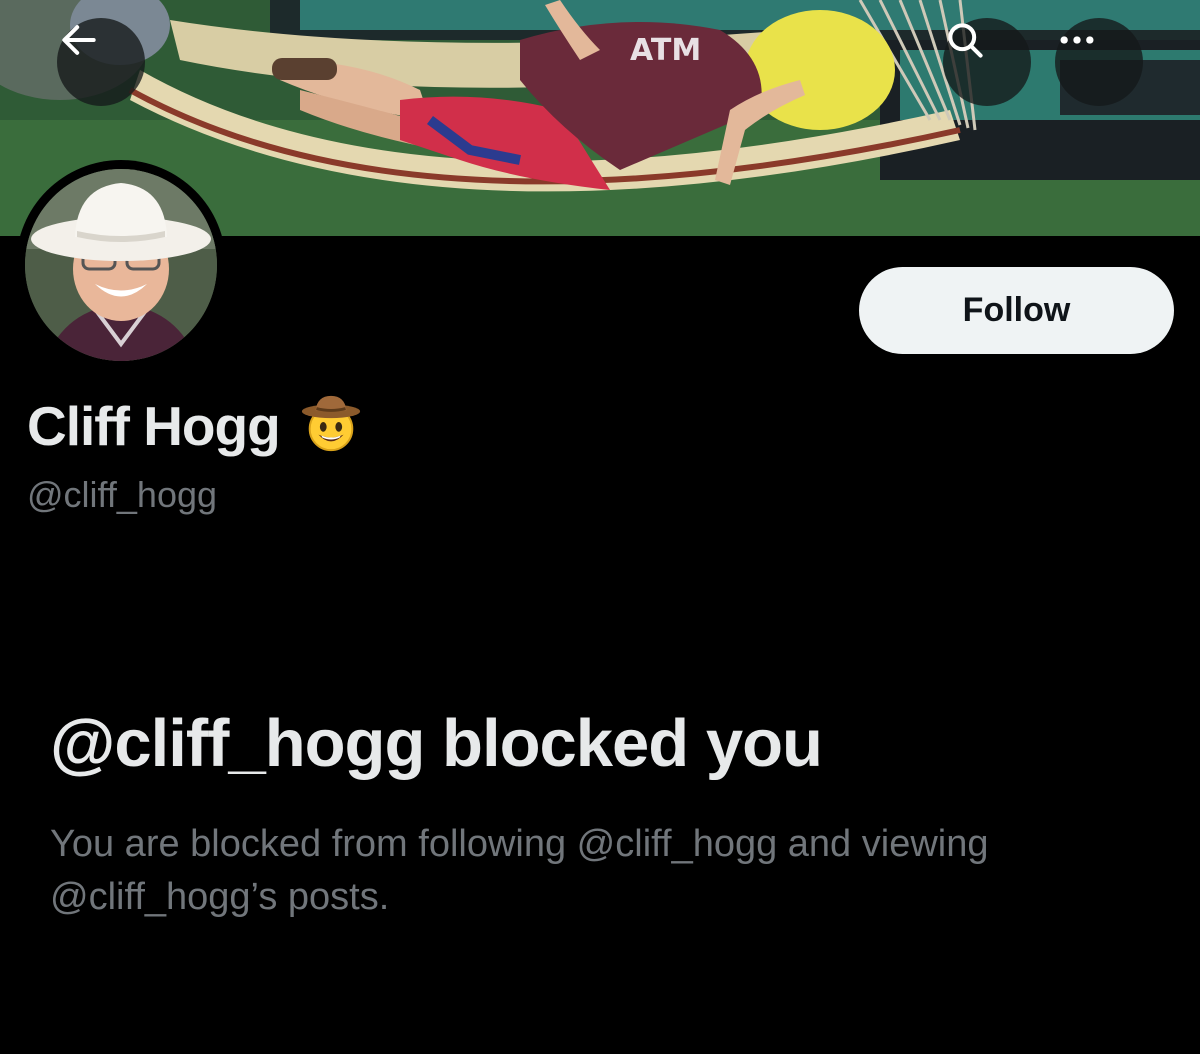 Image resolution: width=1200 pixels, height=1054 pixels. I want to click on profile-handle: @cliff_hogg, so click(122, 494).